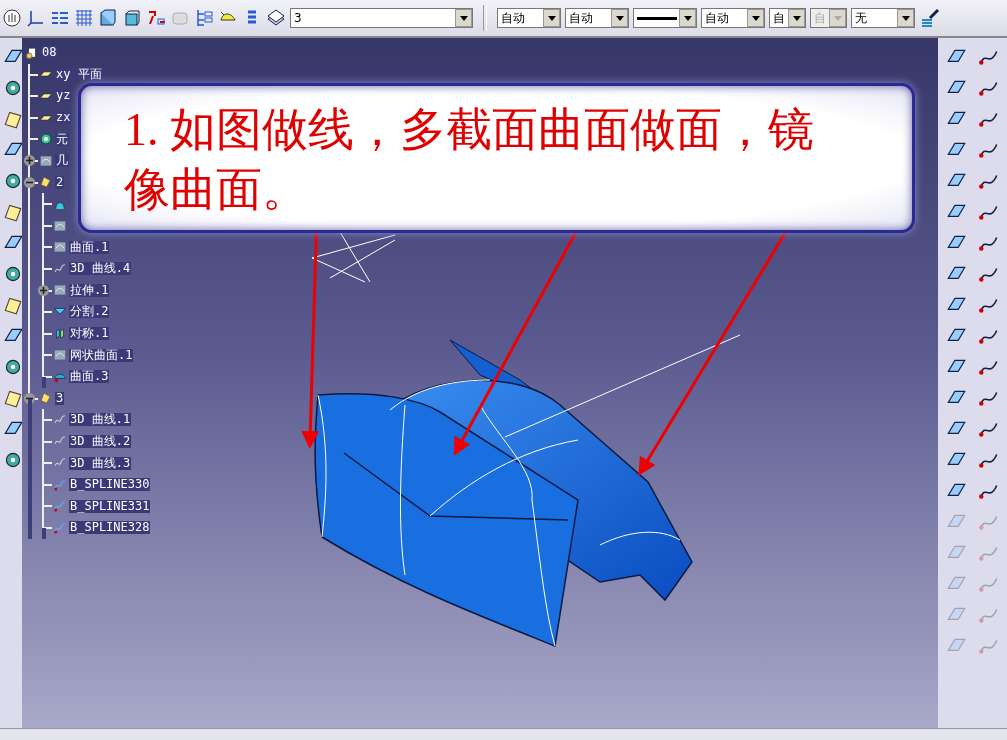 This screenshot has height=740, width=1007. Describe the element at coordinates (32, 52) in the screenshot. I see `part-icon` at that location.